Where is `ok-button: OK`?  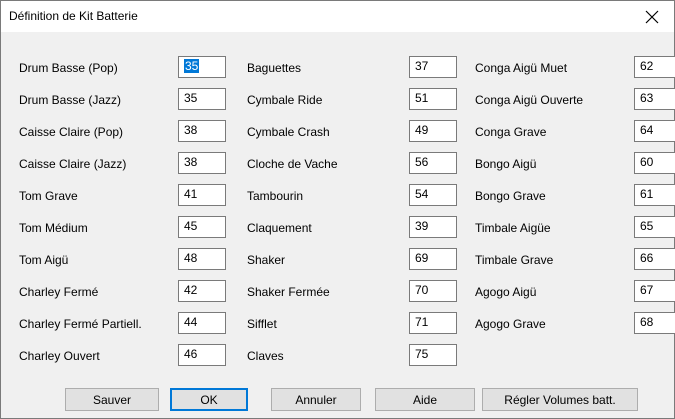 ok-button: OK is located at coordinates (209, 399).